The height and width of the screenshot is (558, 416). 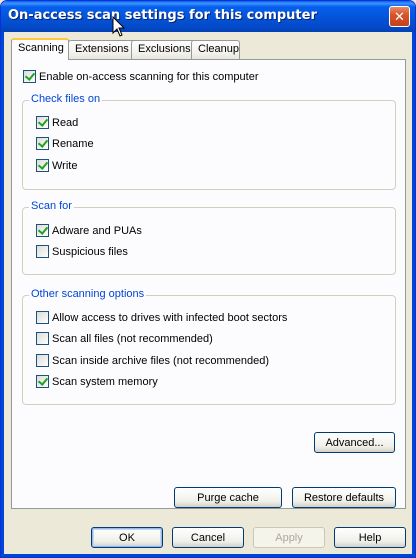 I want to click on checkbox-label: Suspicious files, so click(x=90, y=251).